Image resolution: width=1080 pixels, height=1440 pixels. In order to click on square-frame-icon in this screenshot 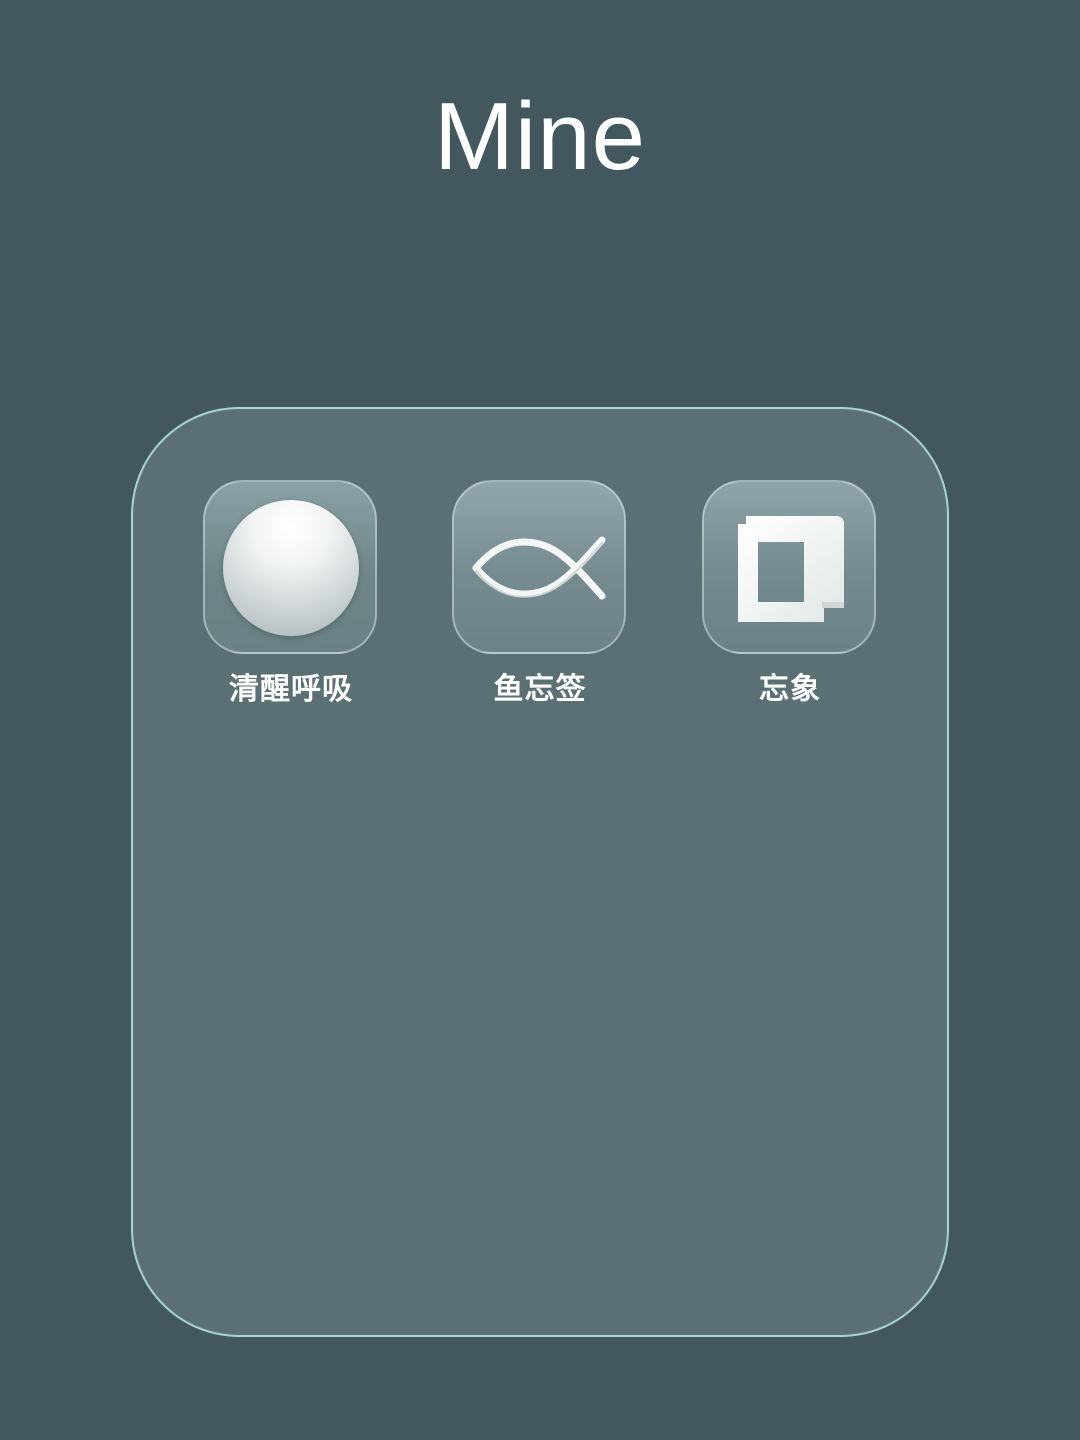, I will do `click(791, 569)`.